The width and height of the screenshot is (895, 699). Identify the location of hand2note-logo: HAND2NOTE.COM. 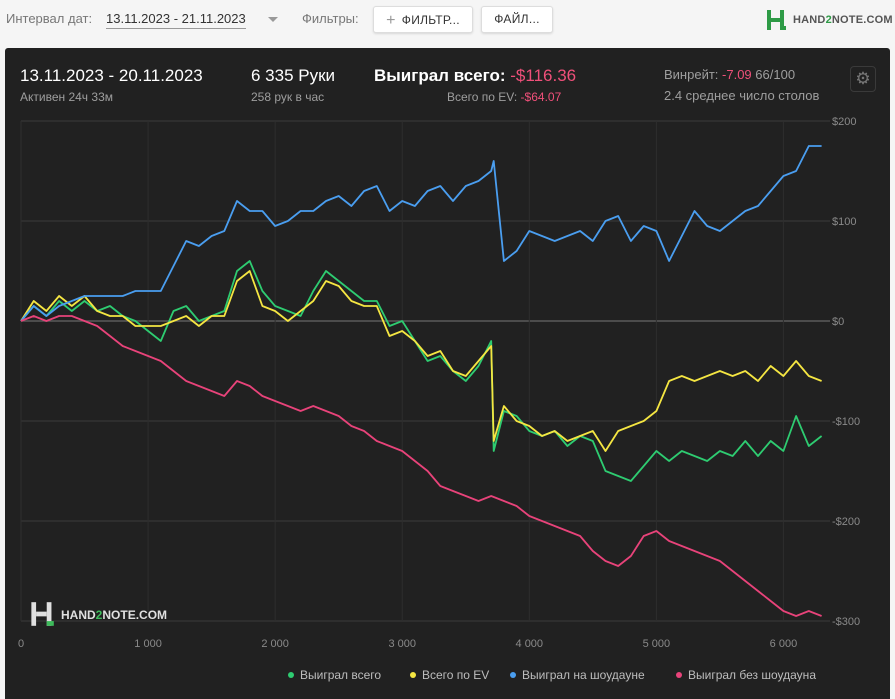
(829, 20).